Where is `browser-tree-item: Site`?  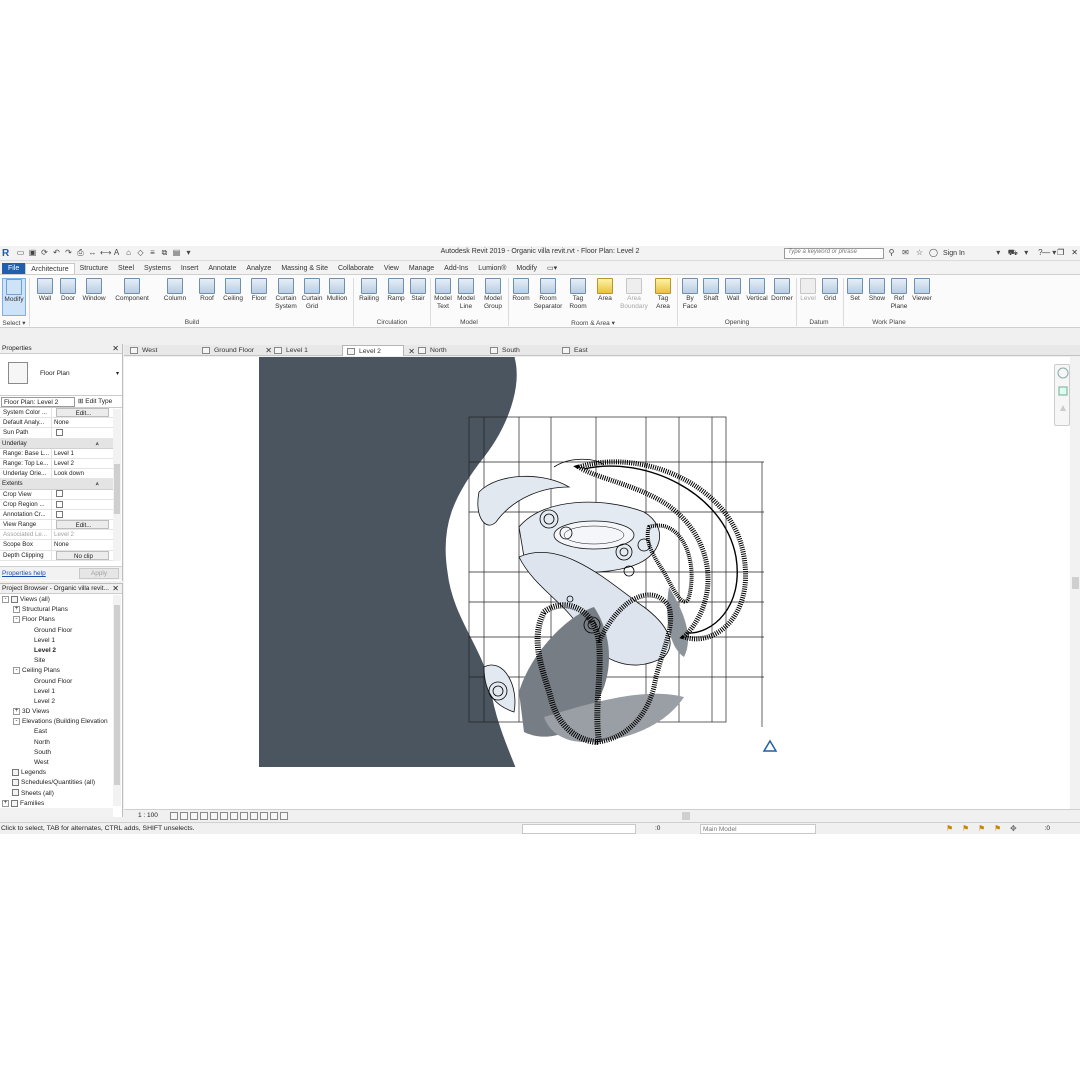 browser-tree-item: Site is located at coordinates (61, 661).